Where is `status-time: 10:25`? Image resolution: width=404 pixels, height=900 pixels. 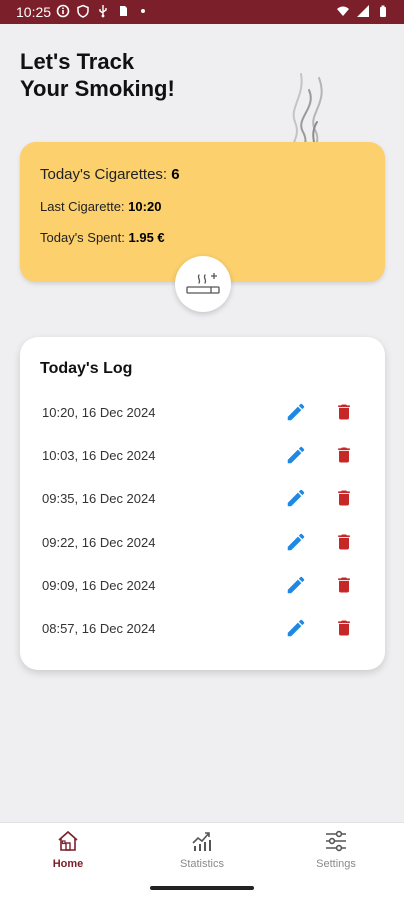 status-time: 10:25 is located at coordinates (34, 12).